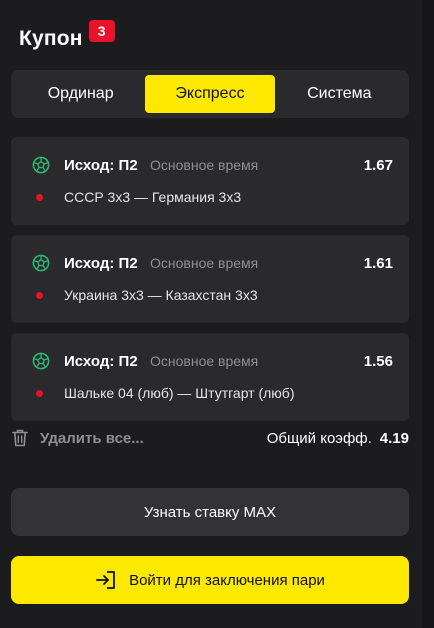  I want to click on coupon-count-badge: 3, so click(101, 31).